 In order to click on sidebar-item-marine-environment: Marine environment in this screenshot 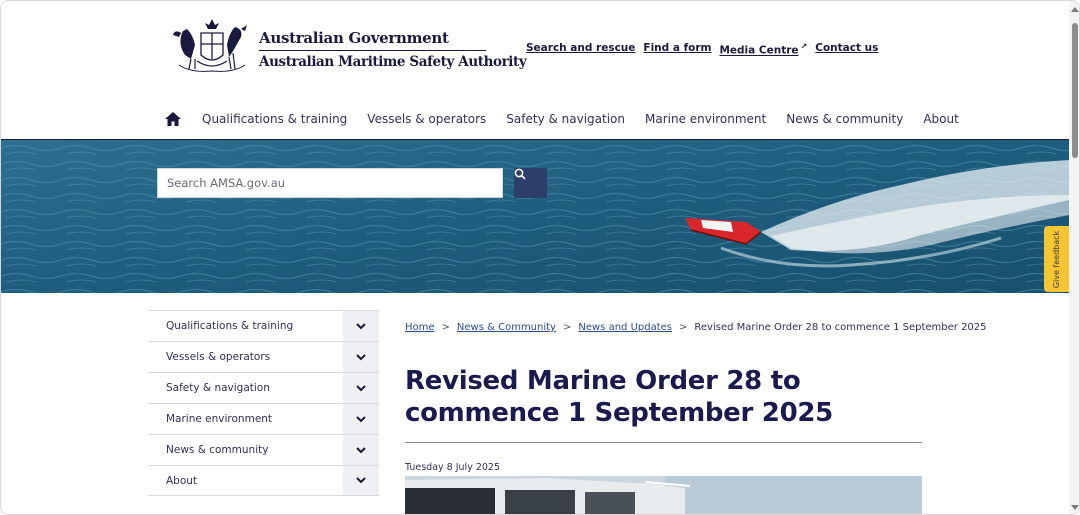, I will do `click(263, 418)`.